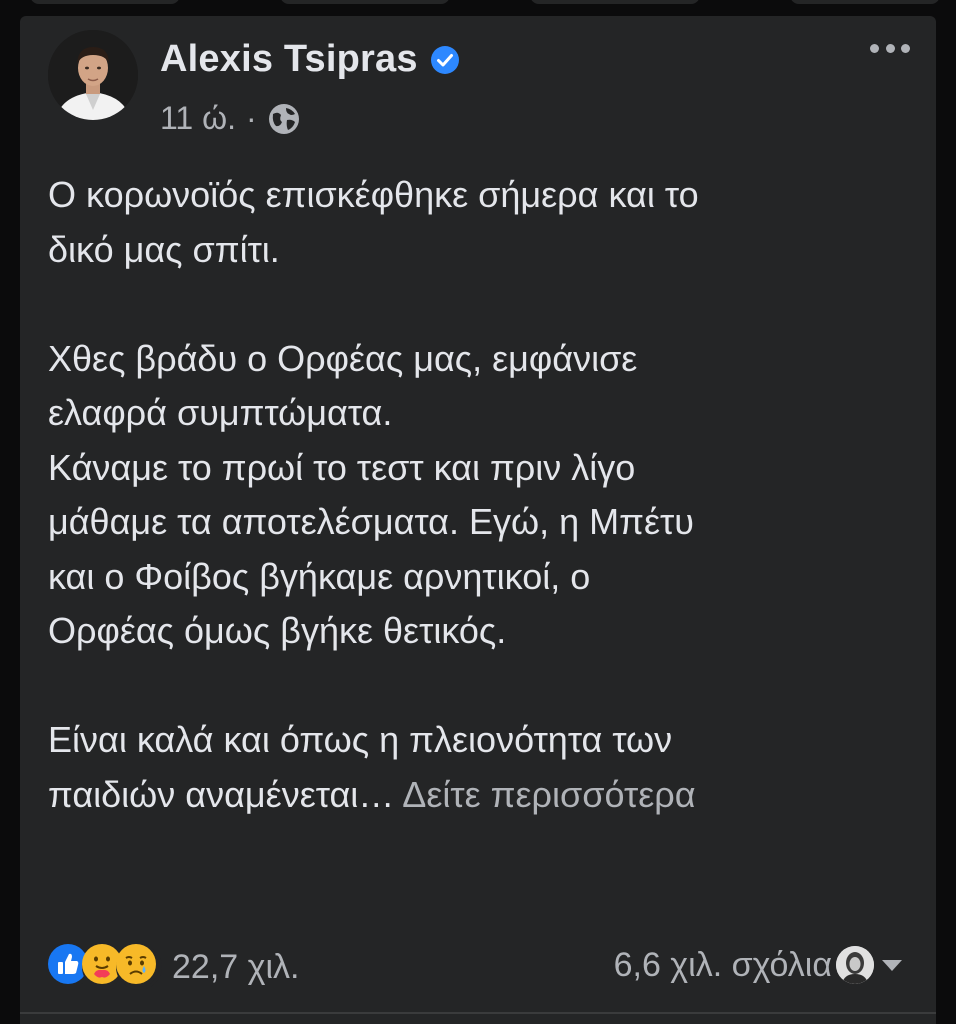 The height and width of the screenshot is (1024, 956). I want to click on author-avatar, so click(93, 75).